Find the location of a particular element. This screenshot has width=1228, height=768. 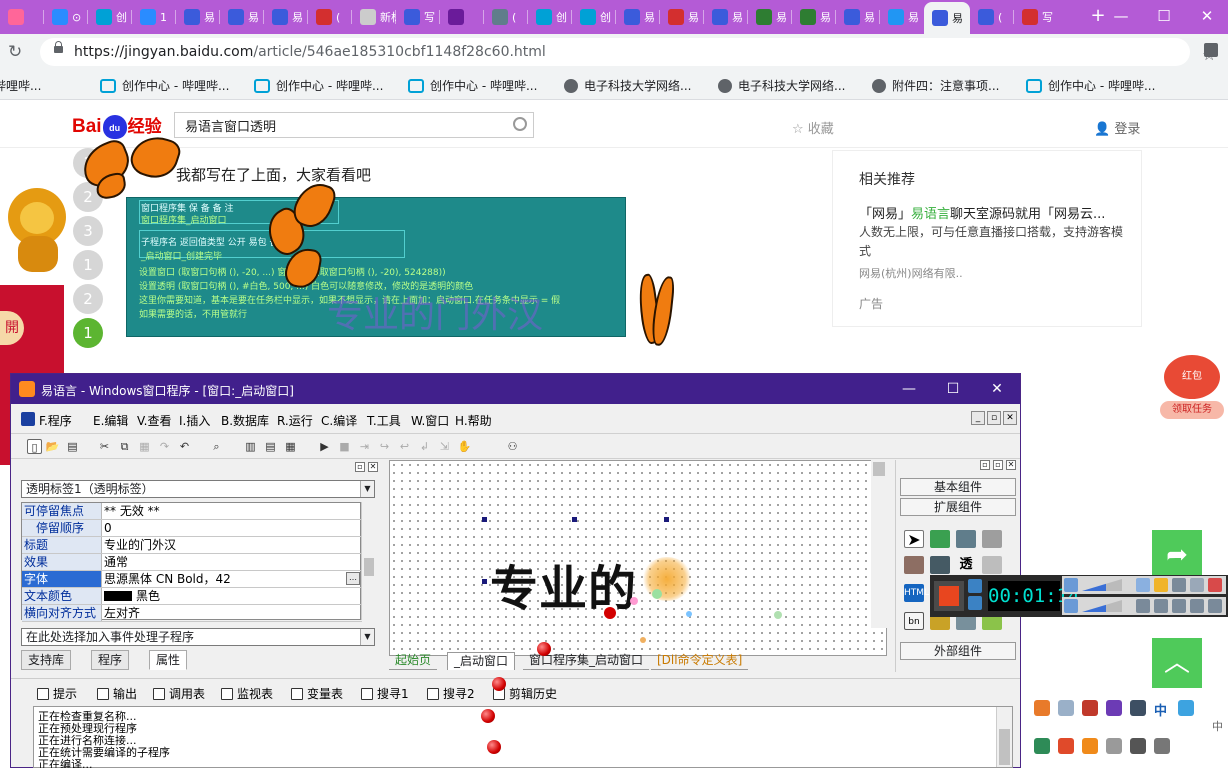

browser-tab: 新标 is located at coordinates (374, 17).